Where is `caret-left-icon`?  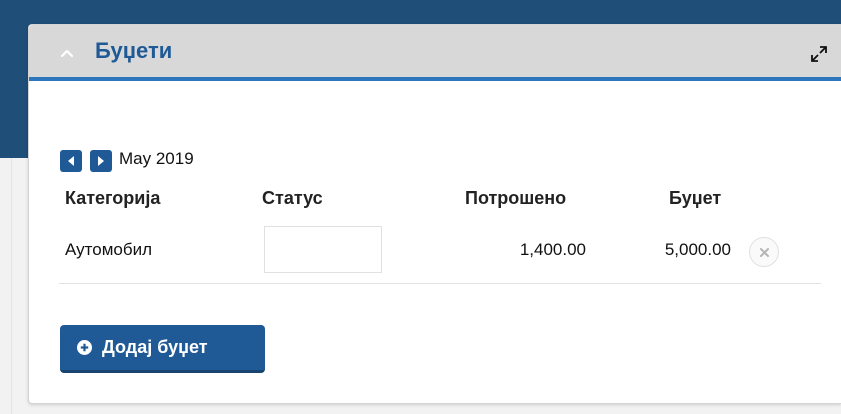 caret-left-icon is located at coordinates (71, 161).